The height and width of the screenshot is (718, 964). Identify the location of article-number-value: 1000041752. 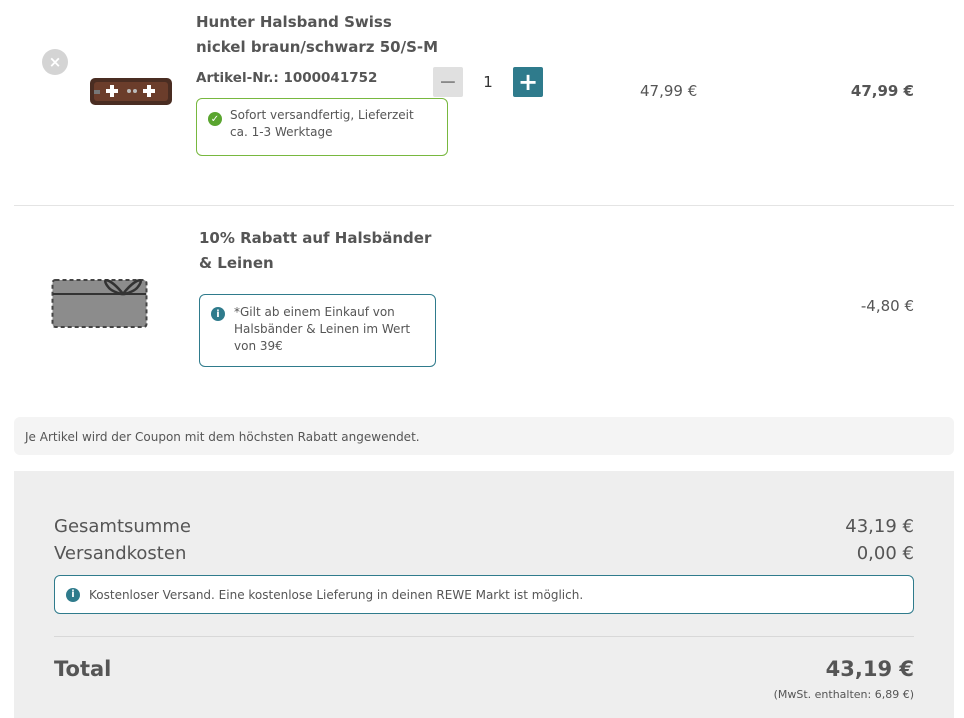
(330, 78).